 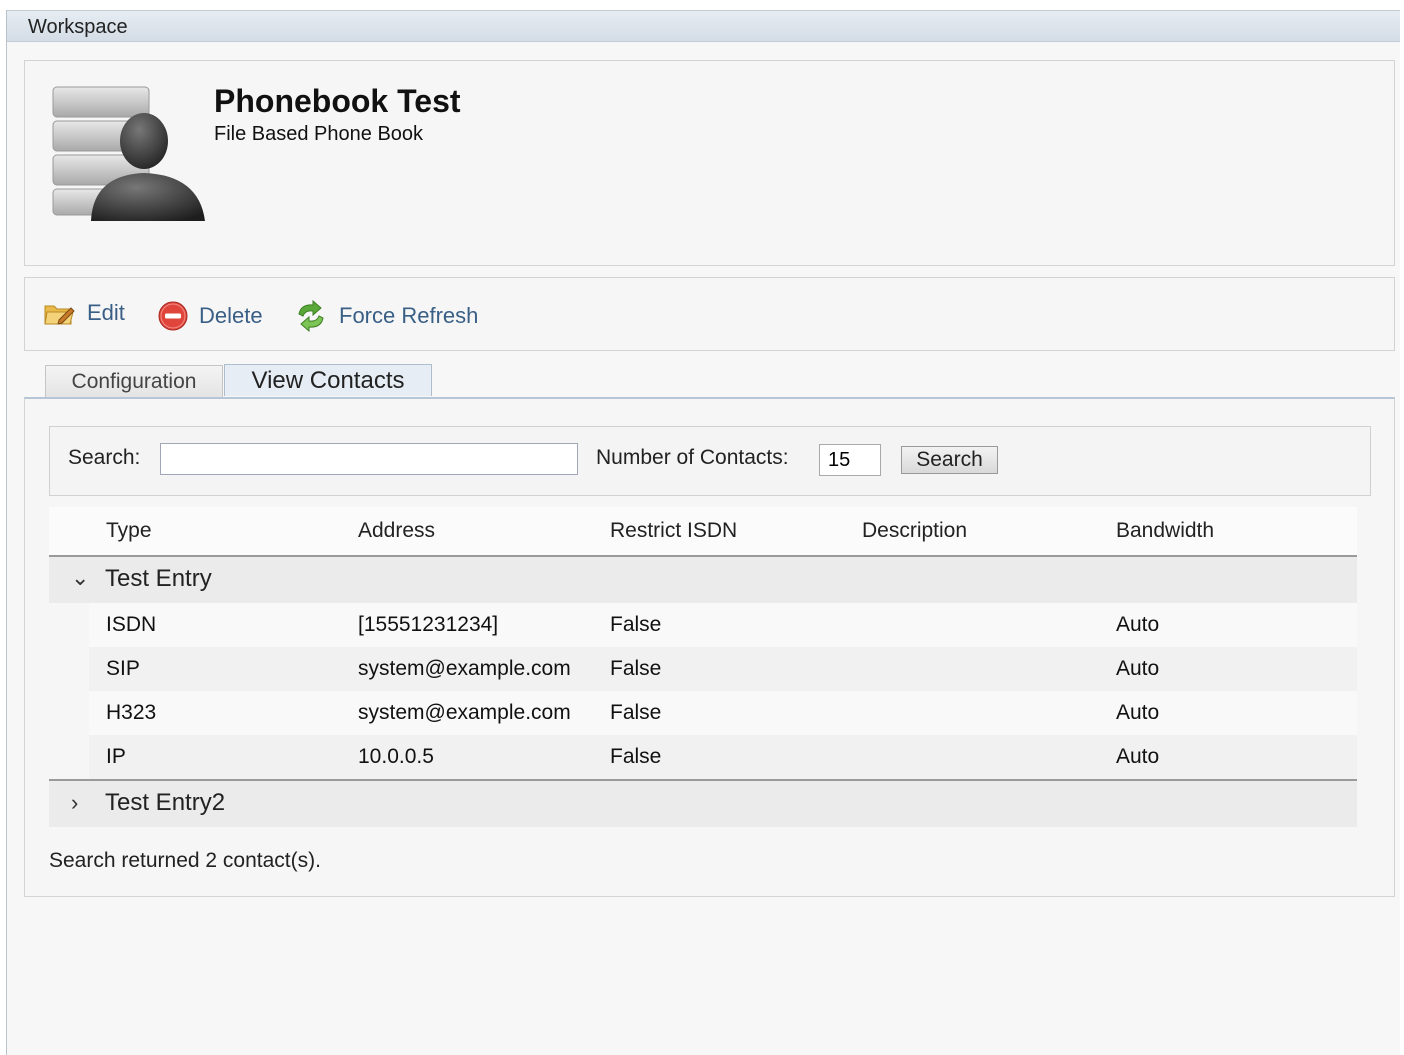 I want to click on cell-type: SIP, so click(x=123, y=668).